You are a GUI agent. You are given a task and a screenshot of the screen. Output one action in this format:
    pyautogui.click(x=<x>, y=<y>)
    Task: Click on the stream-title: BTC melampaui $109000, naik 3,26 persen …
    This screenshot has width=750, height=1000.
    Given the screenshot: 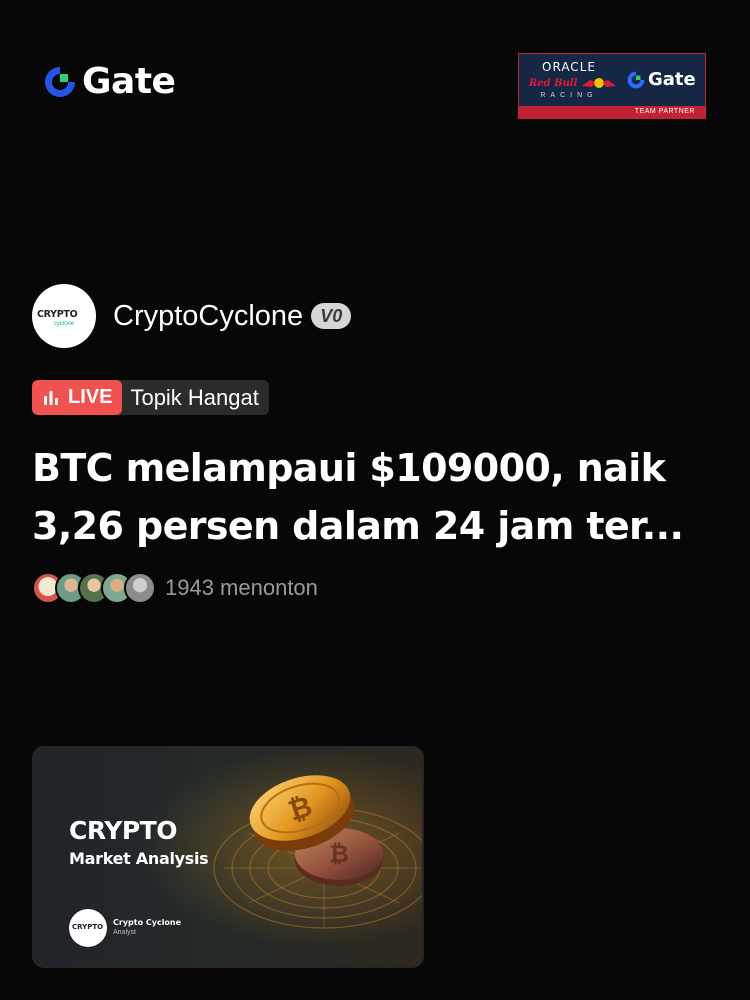 What is the action you would take?
    pyautogui.click(x=377, y=497)
    